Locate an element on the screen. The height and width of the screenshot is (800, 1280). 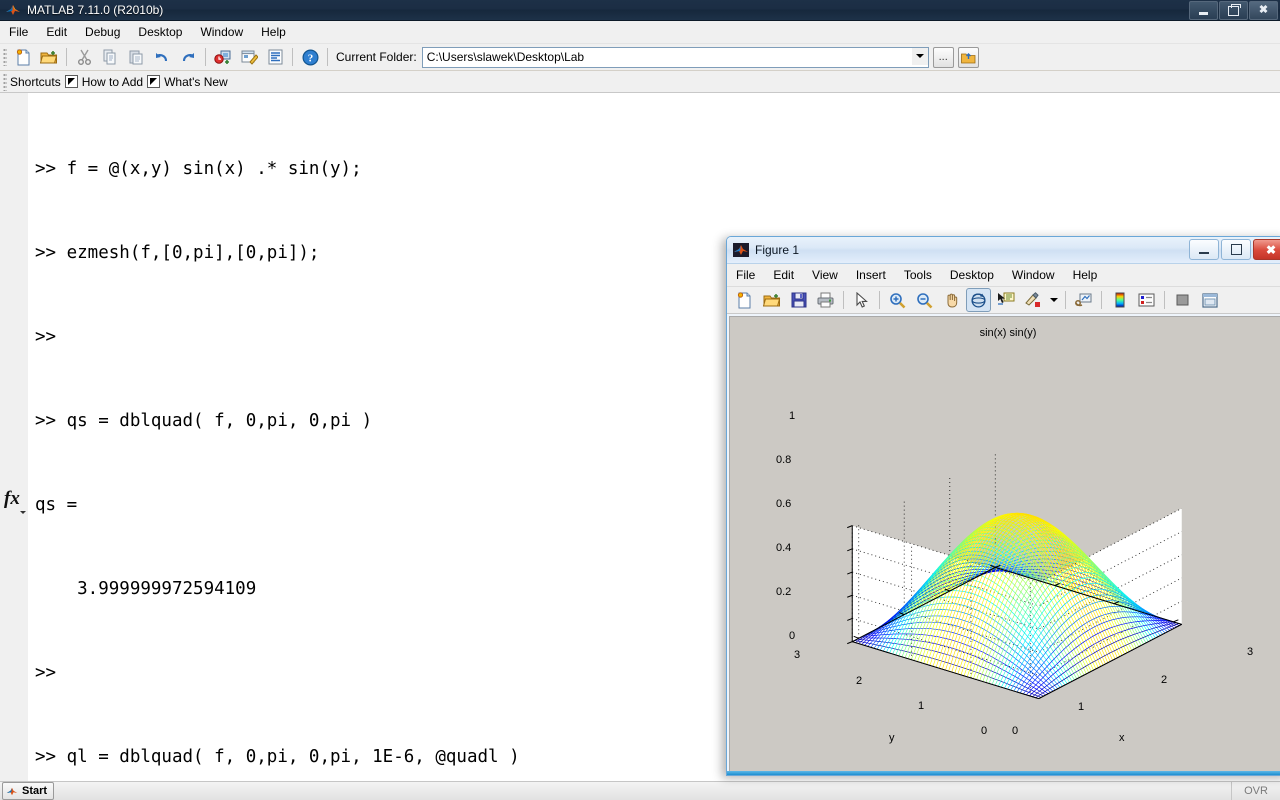
brush-dropdown-icon is located at coordinates (1053, 300).